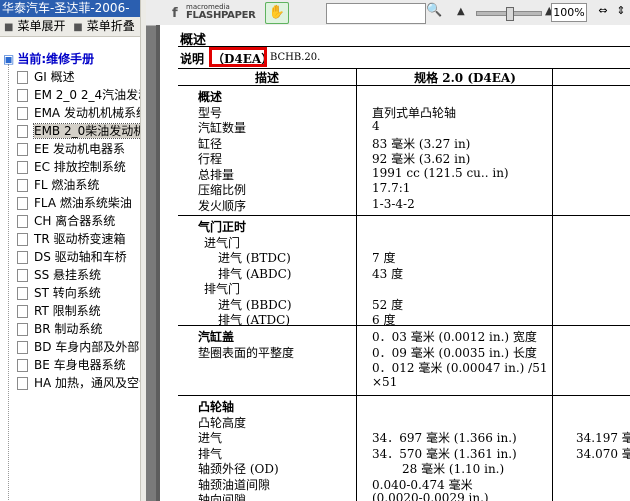  Describe the element at coordinates (440, 172) in the screenshot. I see `row-value: 1991 cc (121.5 cu.. in)` at that location.